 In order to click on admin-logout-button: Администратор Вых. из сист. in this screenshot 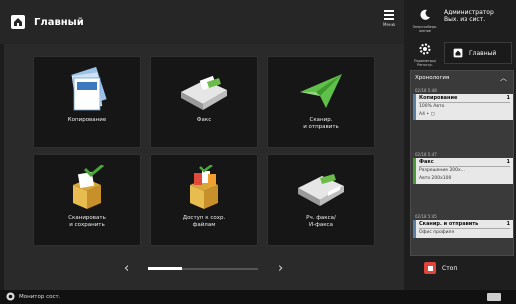, I will do `click(479, 16)`.